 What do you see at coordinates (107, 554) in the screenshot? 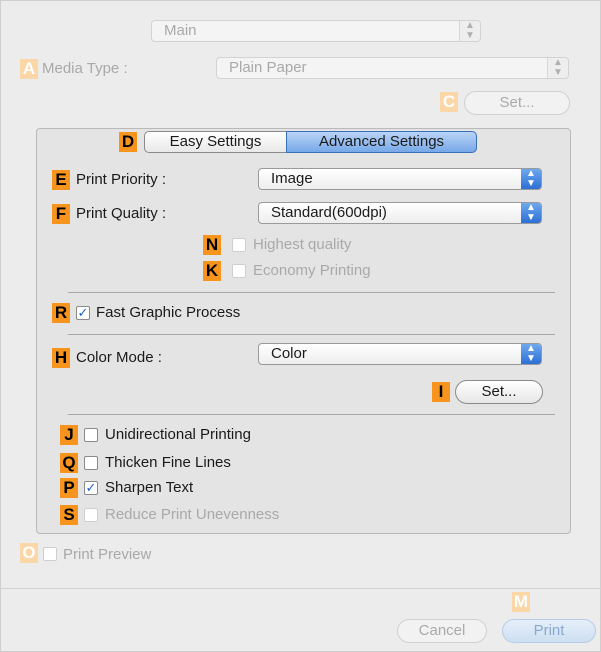
I see `print-preview-label: Print Preview` at bounding box center [107, 554].